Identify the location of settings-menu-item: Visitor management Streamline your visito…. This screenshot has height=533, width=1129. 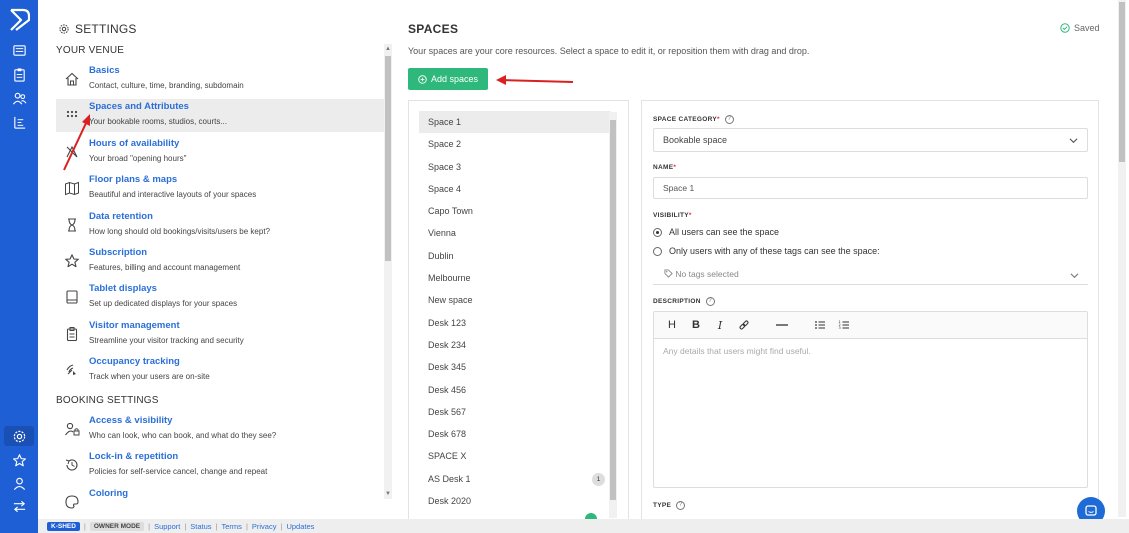
(220, 334).